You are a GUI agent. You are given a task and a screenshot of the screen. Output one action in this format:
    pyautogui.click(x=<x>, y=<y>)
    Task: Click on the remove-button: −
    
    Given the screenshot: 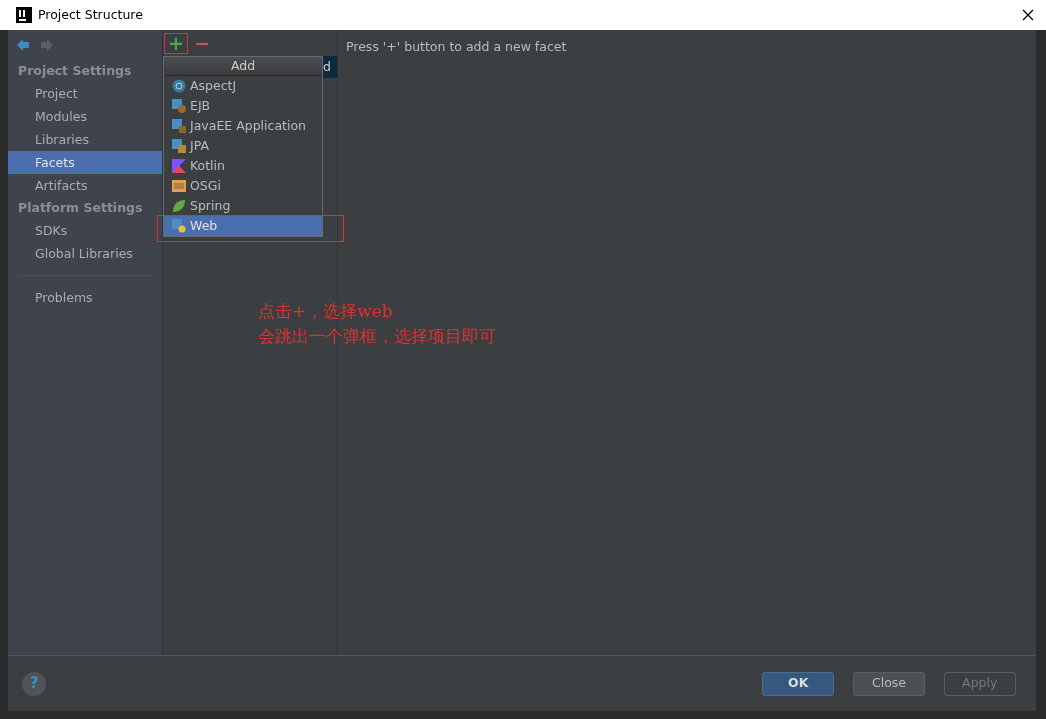 What is the action you would take?
    pyautogui.click(x=202, y=43)
    